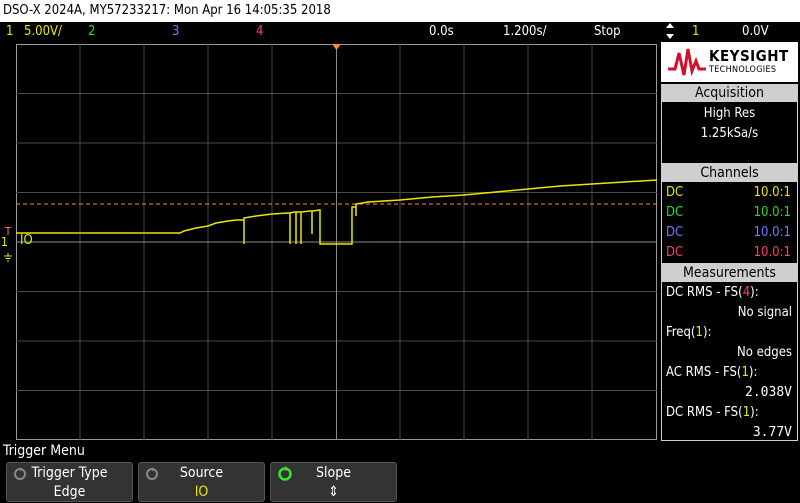 The image size is (800, 503). What do you see at coordinates (333, 492) in the screenshot?
I see `slope-value: ⇕` at bounding box center [333, 492].